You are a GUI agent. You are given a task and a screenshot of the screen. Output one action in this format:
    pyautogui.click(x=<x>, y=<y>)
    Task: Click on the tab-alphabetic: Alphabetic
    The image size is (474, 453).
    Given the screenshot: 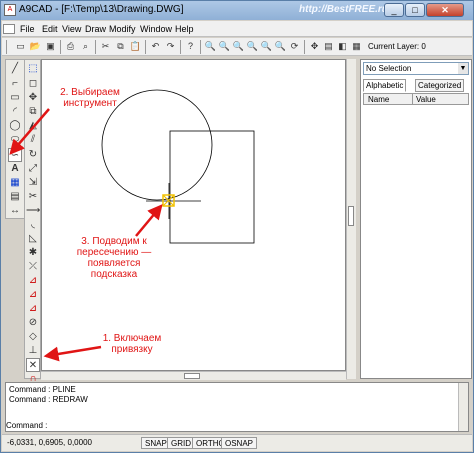 What is the action you would take?
    pyautogui.click(x=385, y=85)
    